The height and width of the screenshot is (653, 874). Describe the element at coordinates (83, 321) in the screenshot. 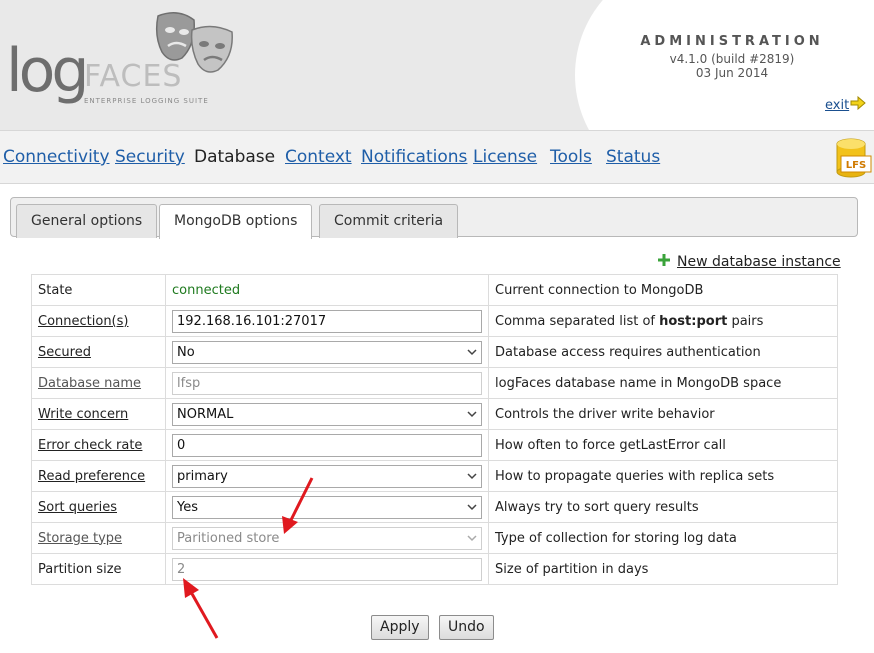

I see `connections-label: Connection(s)` at that location.